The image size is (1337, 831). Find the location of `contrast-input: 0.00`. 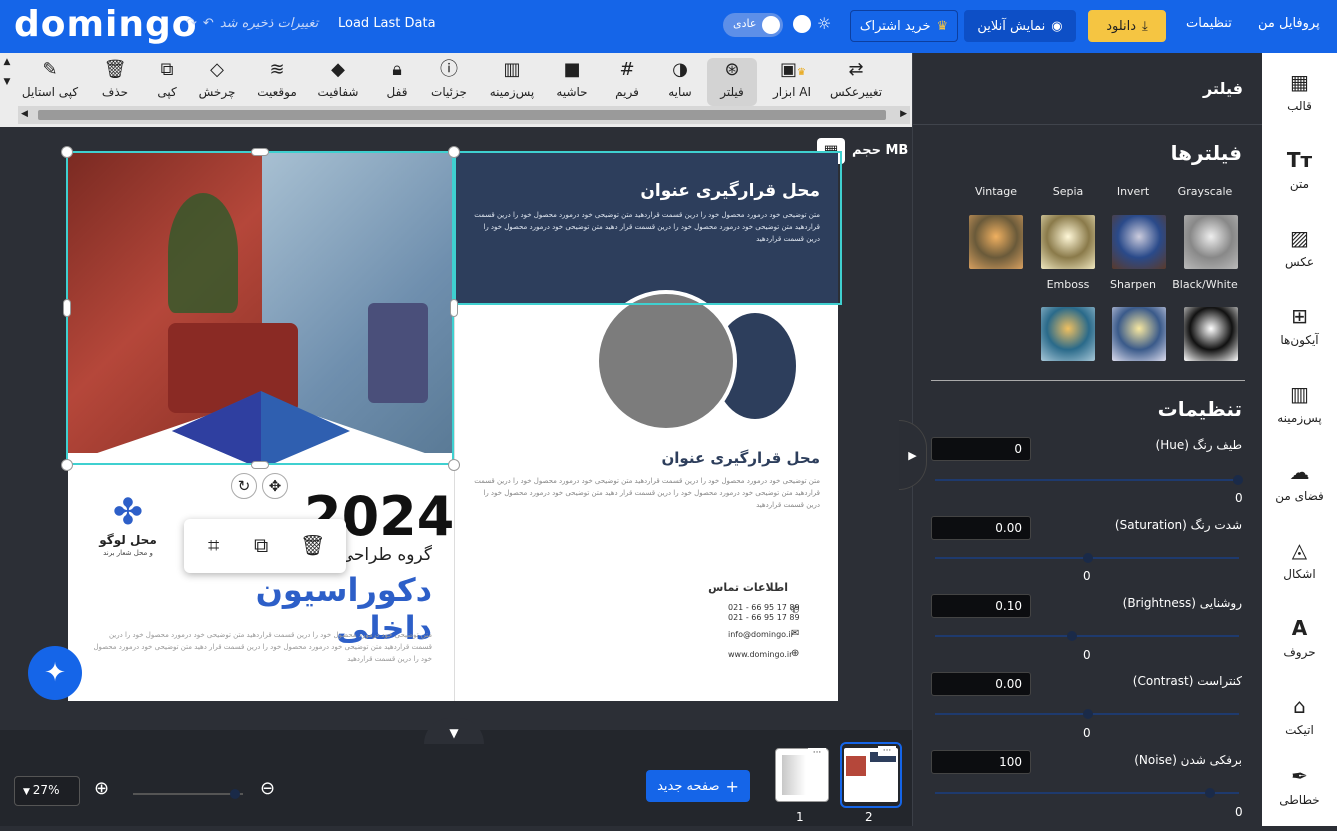

contrast-input: 0.00 is located at coordinates (981, 684).